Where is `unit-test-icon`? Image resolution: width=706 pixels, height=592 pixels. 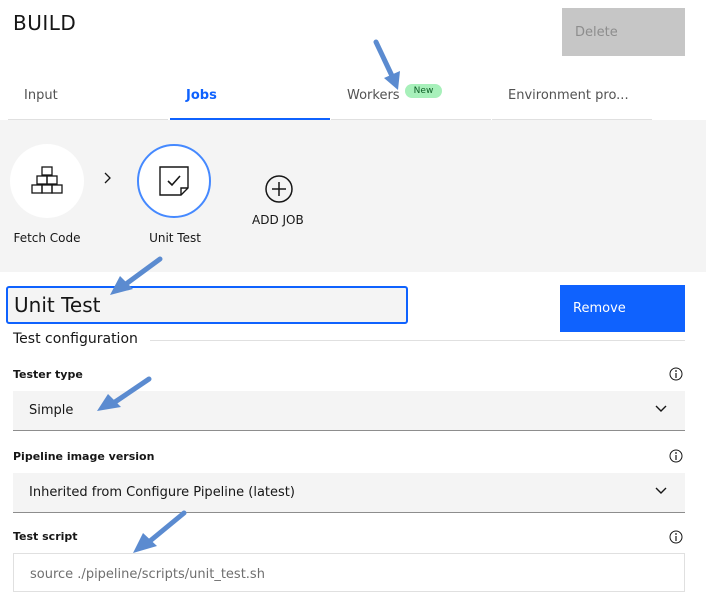
unit-test-icon is located at coordinates (174, 181).